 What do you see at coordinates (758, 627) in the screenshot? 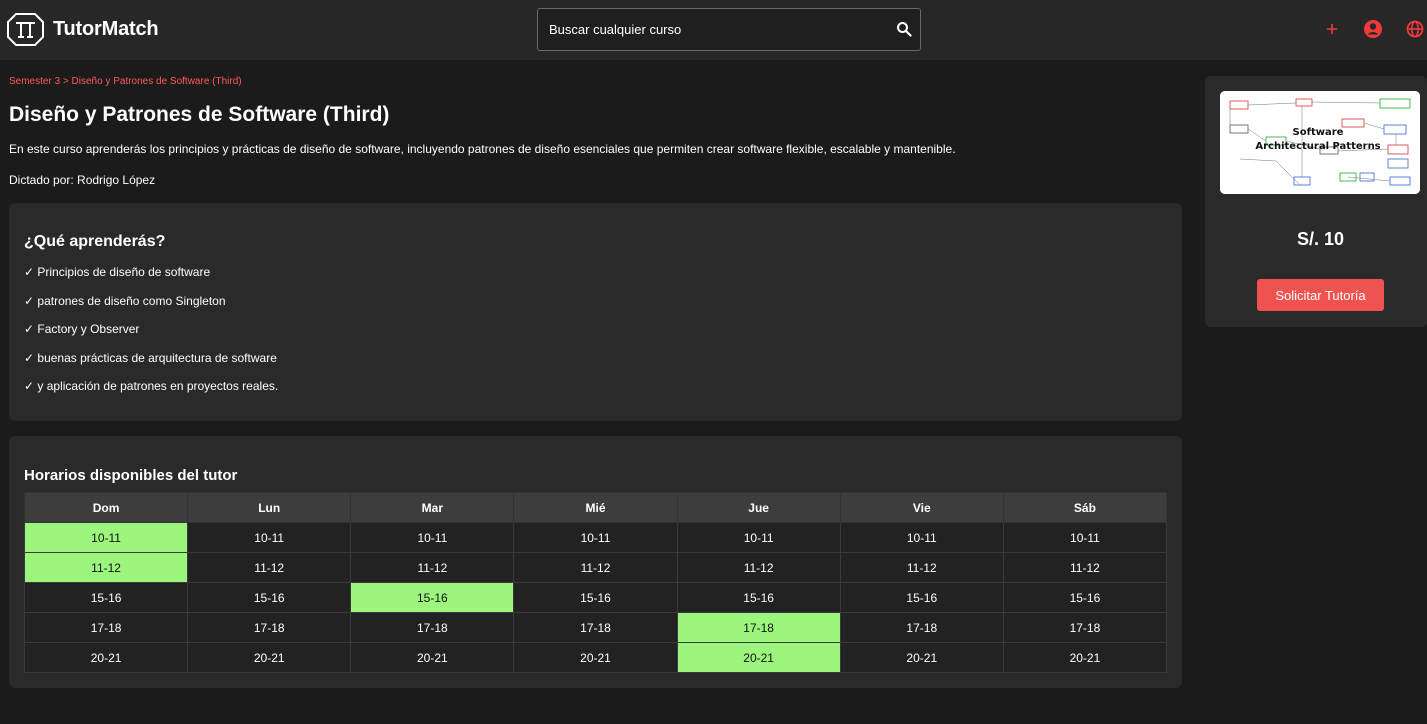
I see `available-slot-cell: 17-18` at bounding box center [758, 627].